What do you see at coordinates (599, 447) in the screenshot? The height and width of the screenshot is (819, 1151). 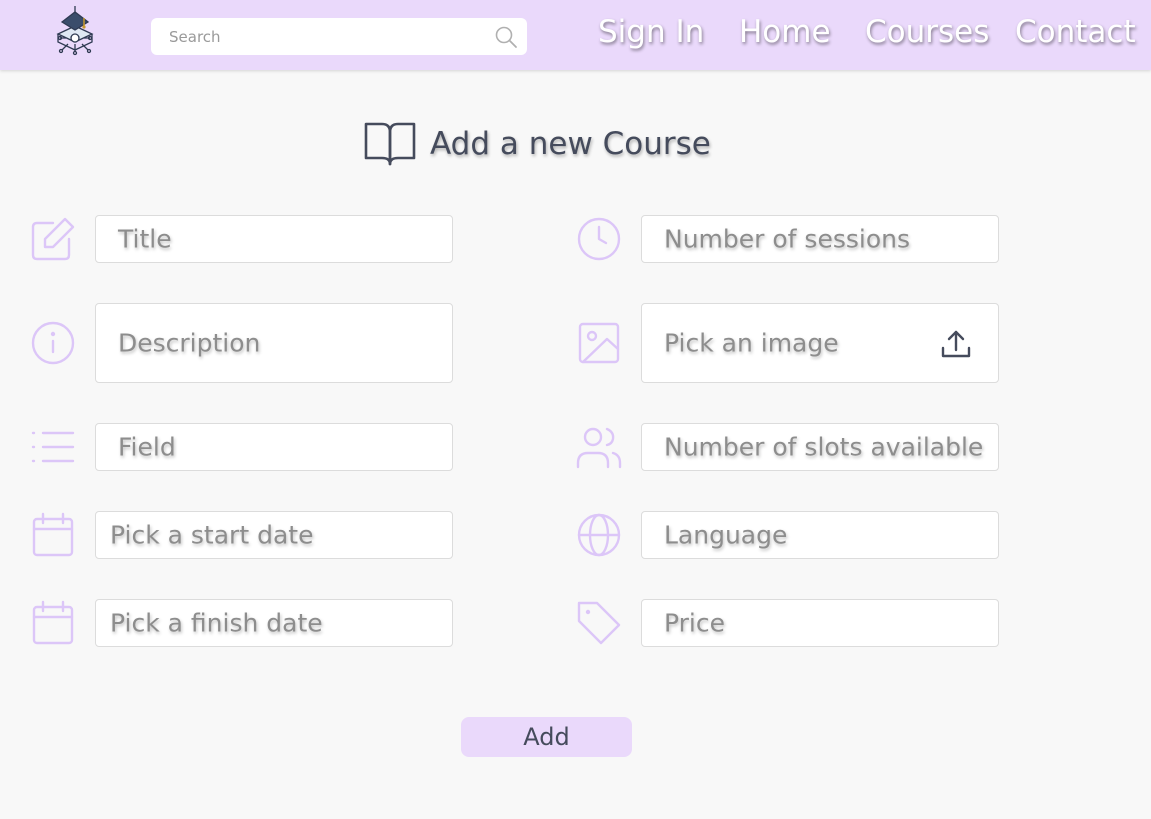 I see `users-icon` at bounding box center [599, 447].